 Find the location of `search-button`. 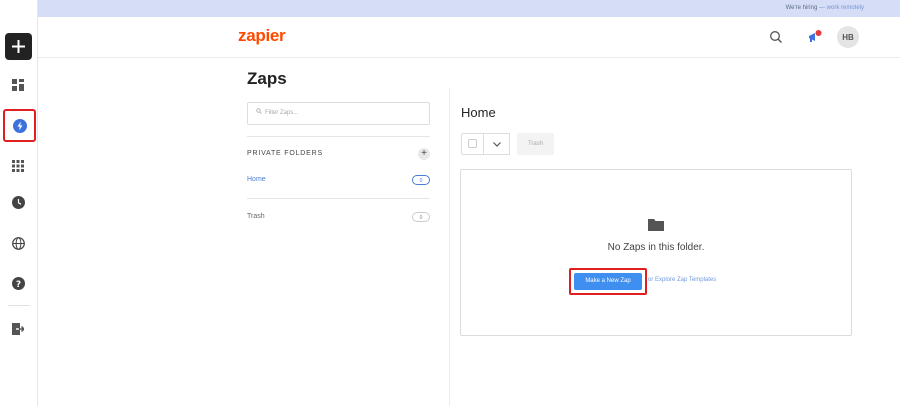

search-button is located at coordinates (776, 37).